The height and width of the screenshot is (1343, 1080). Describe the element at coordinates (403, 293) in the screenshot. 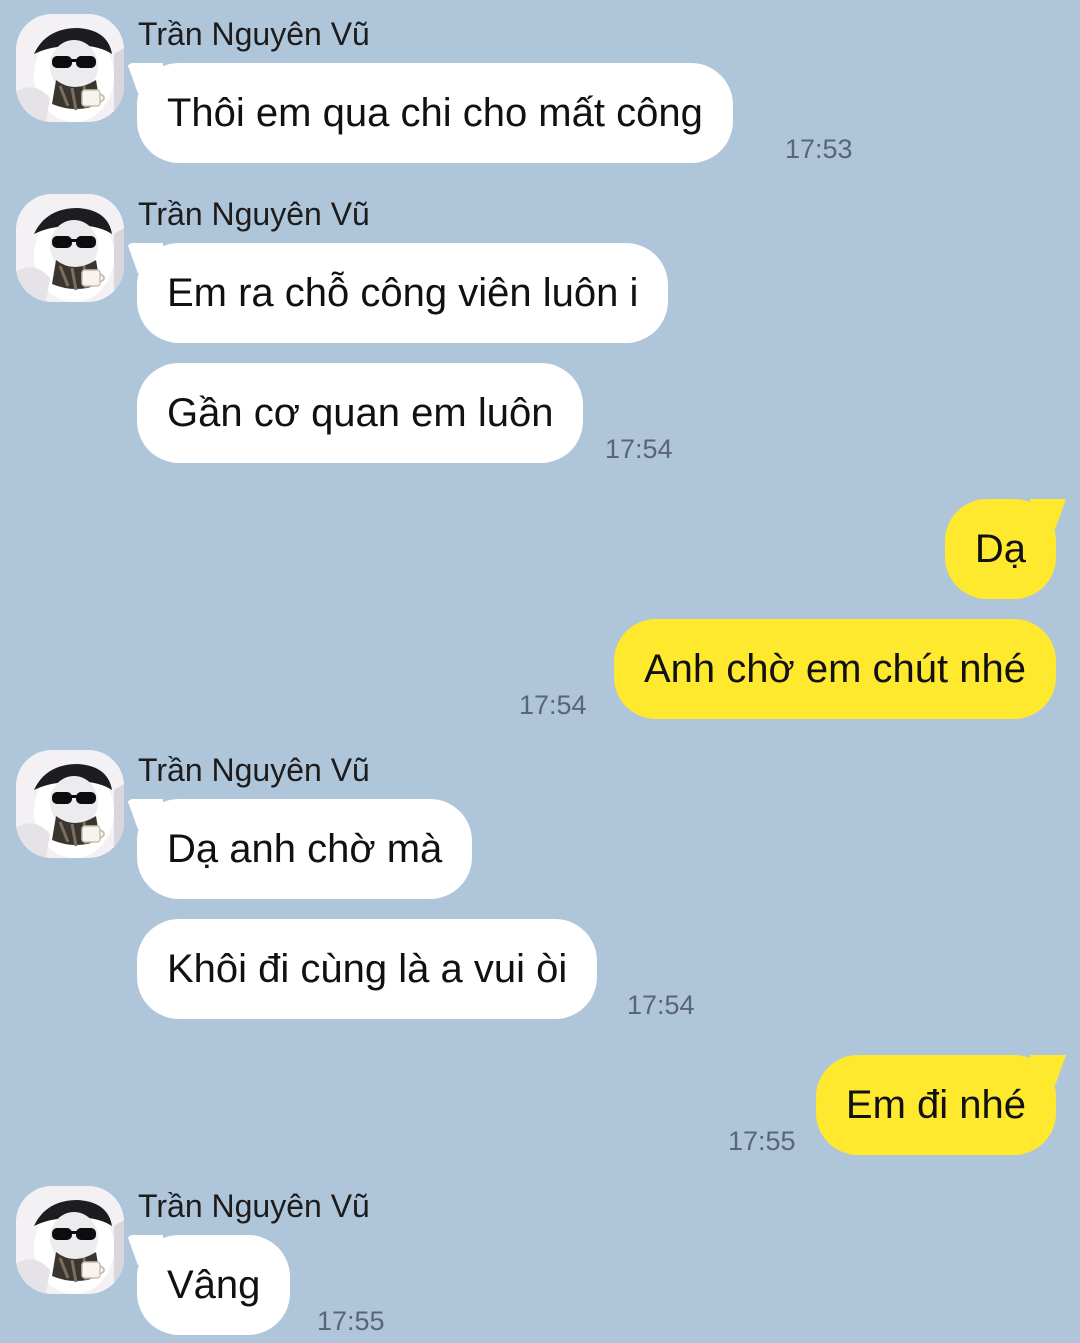

I see `message-bubble-incoming: Em ra chỗ công viên luôn i` at that location.